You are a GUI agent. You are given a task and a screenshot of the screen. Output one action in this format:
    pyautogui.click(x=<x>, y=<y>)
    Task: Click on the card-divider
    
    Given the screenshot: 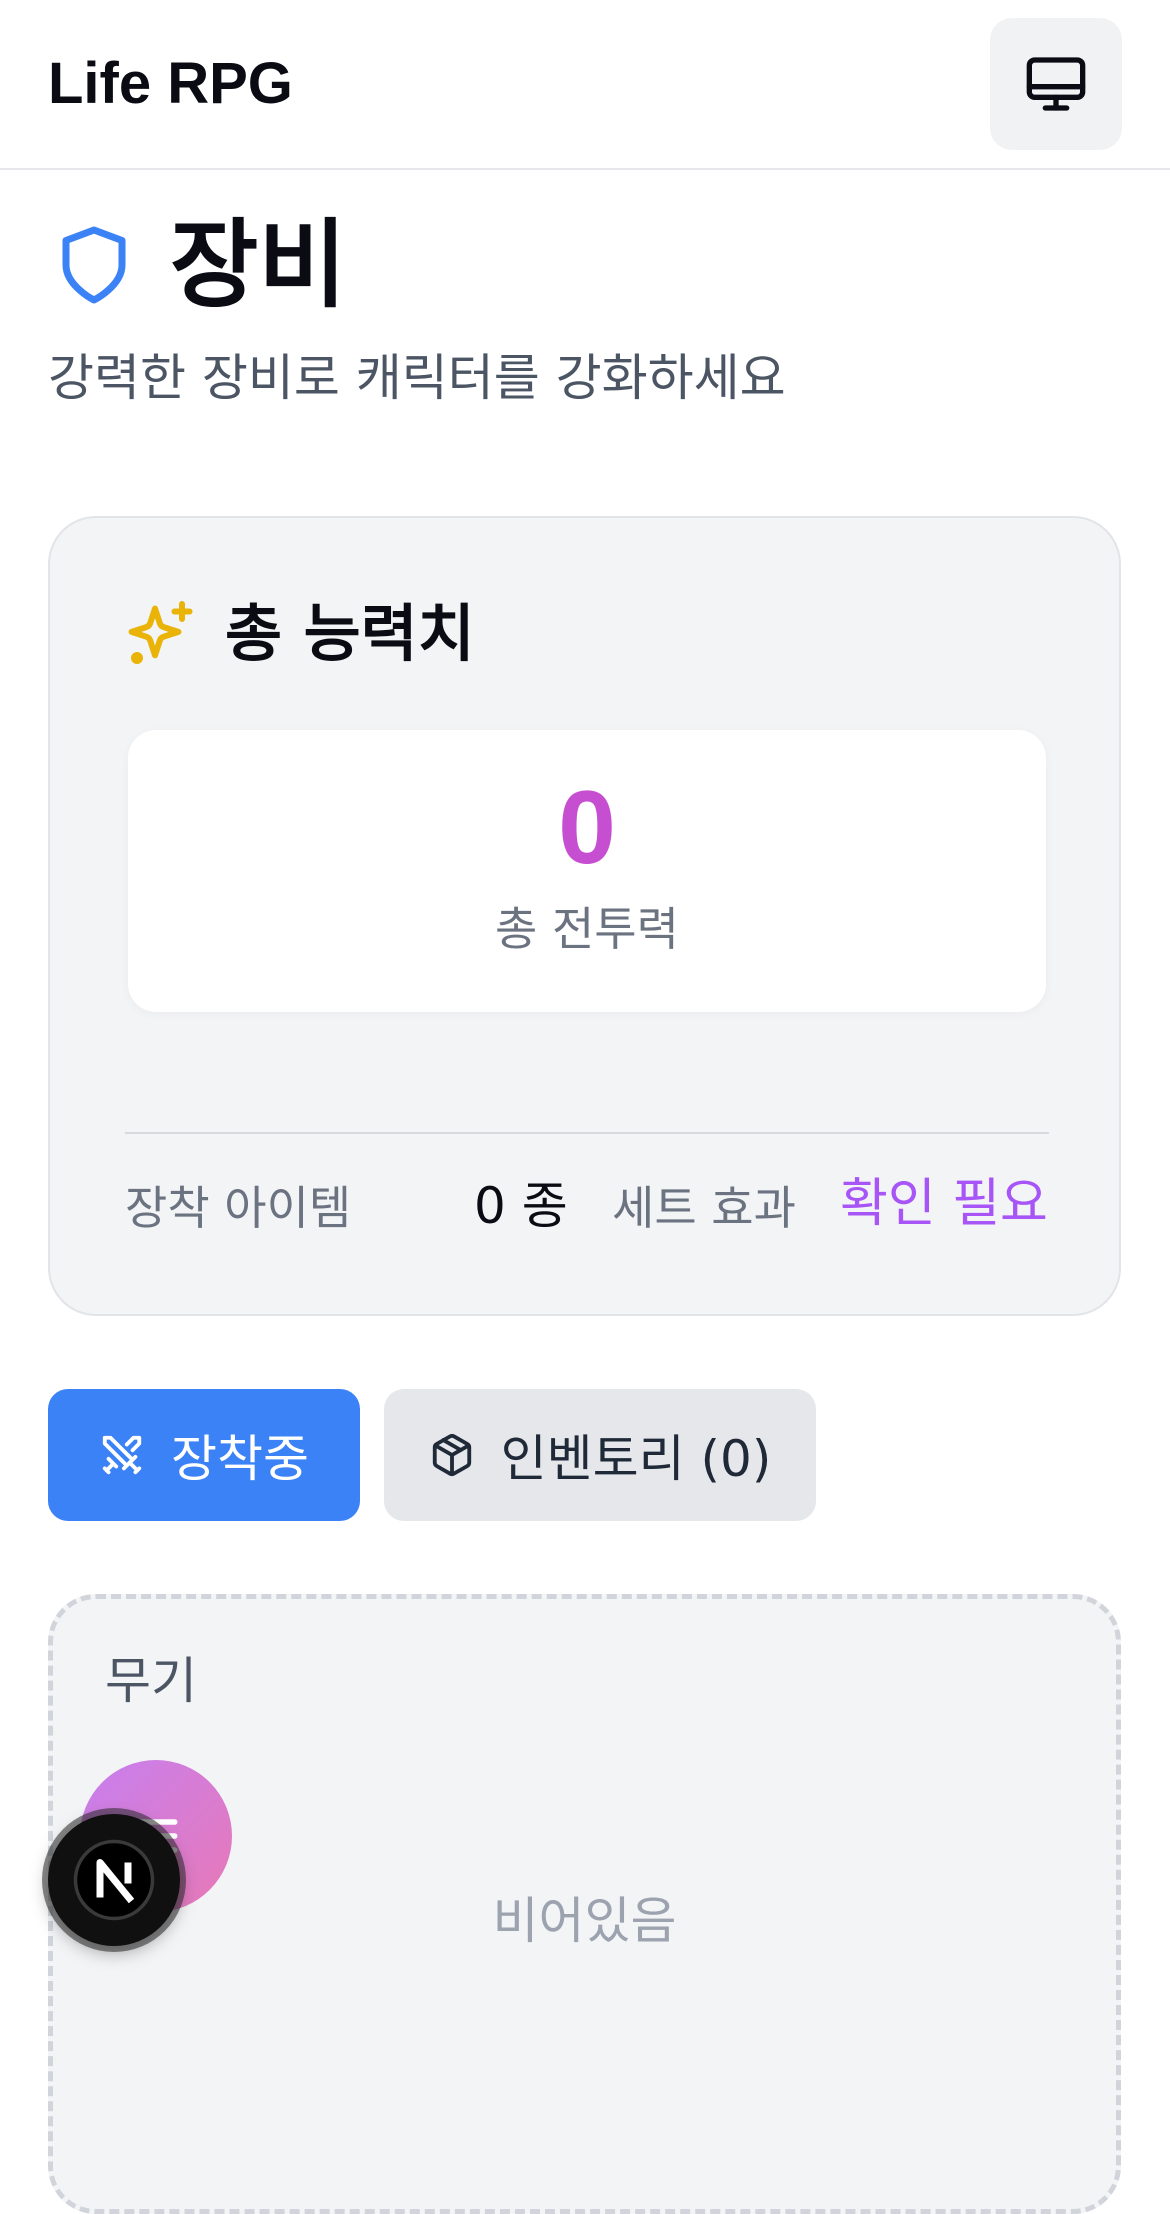 What is the action you would take?
    pyautogui.click(x=587, y=1133)
    